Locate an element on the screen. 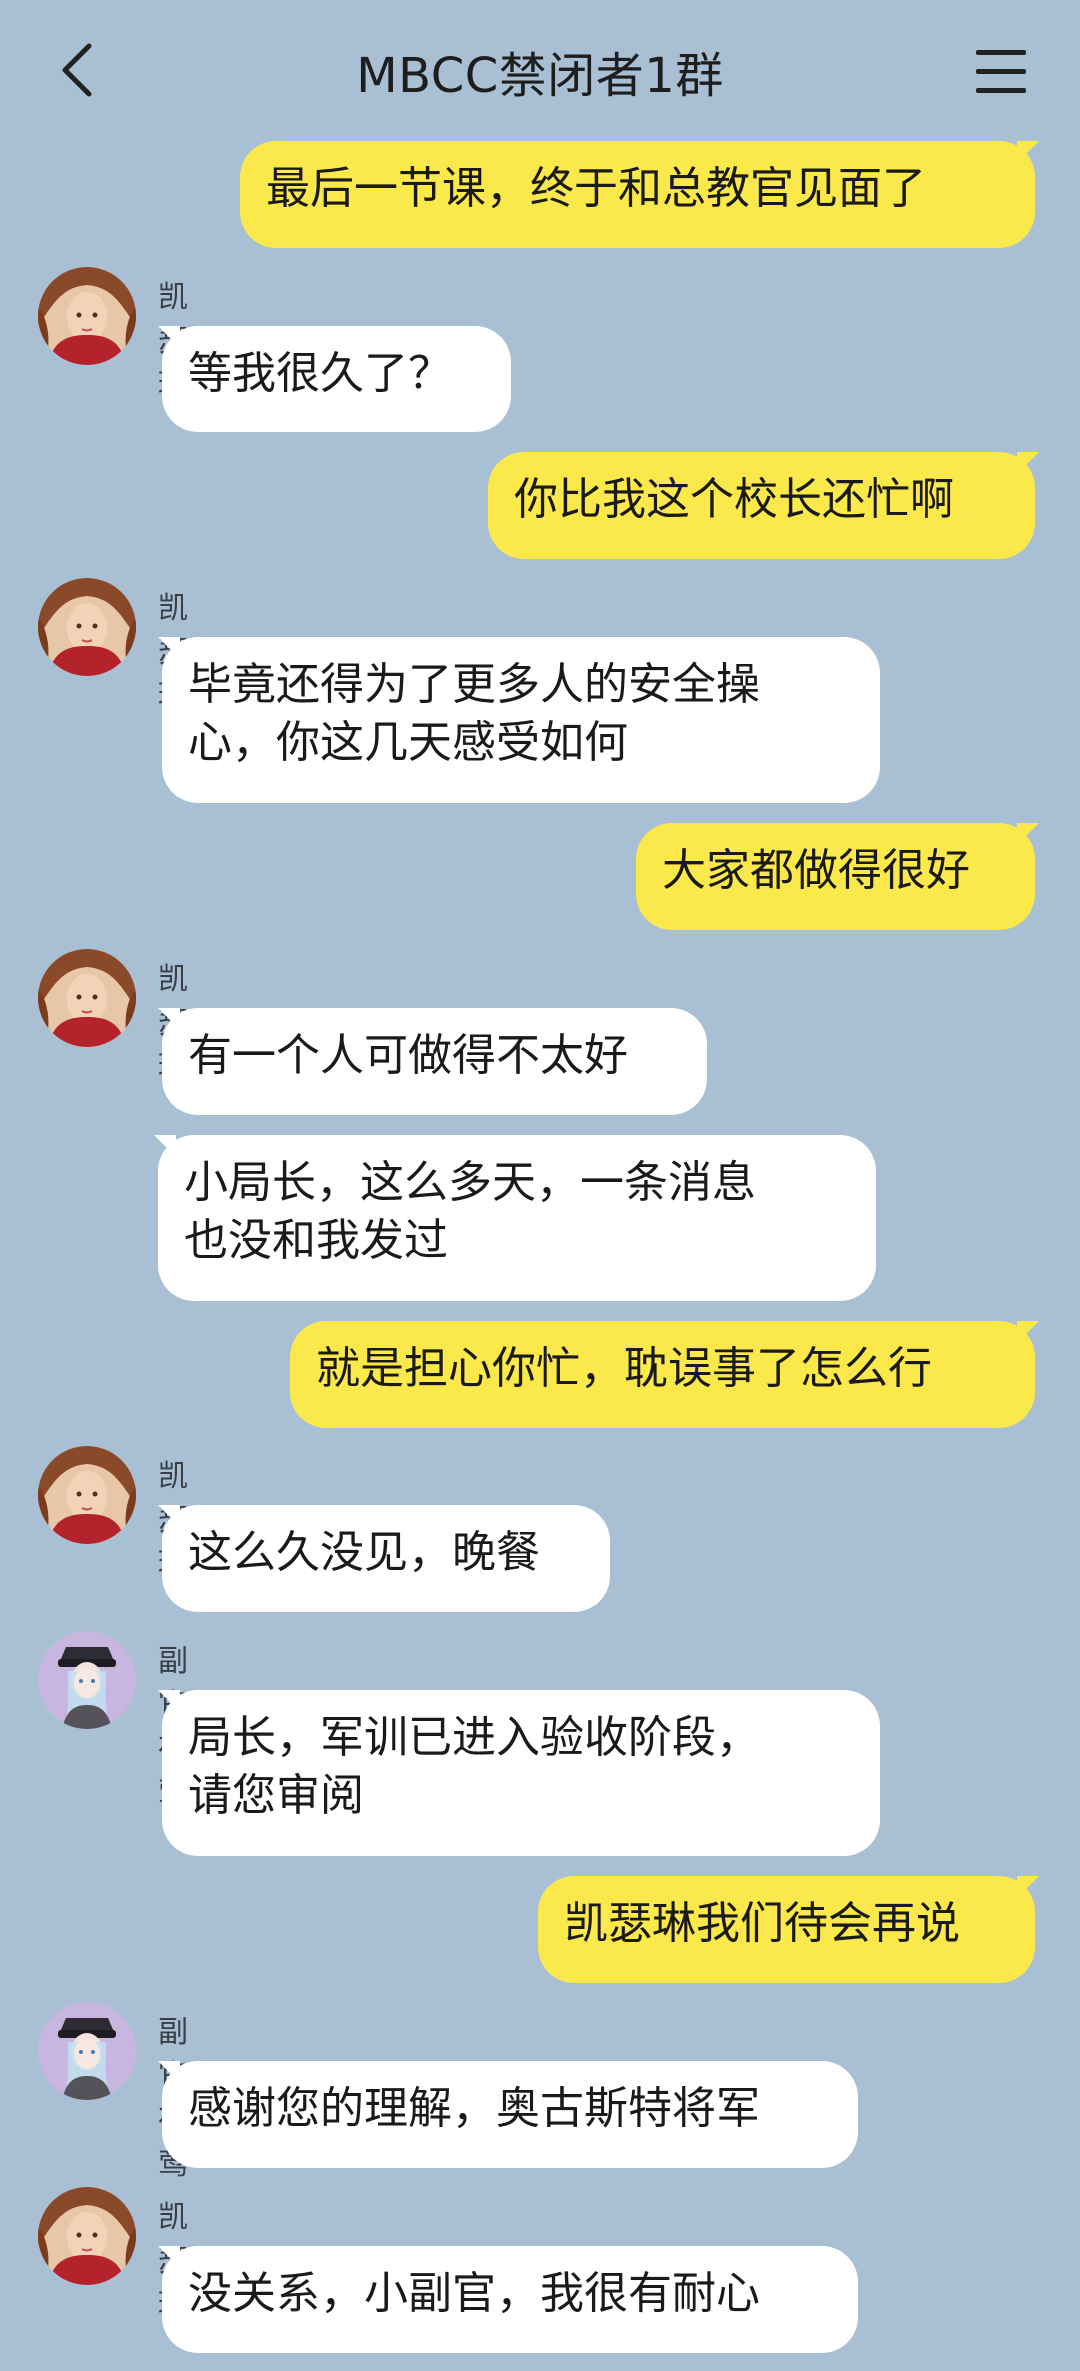 This screenshot has height=2371, width=1080. message-bubble: 等我很久了？ is located at coordinates (336, 379).